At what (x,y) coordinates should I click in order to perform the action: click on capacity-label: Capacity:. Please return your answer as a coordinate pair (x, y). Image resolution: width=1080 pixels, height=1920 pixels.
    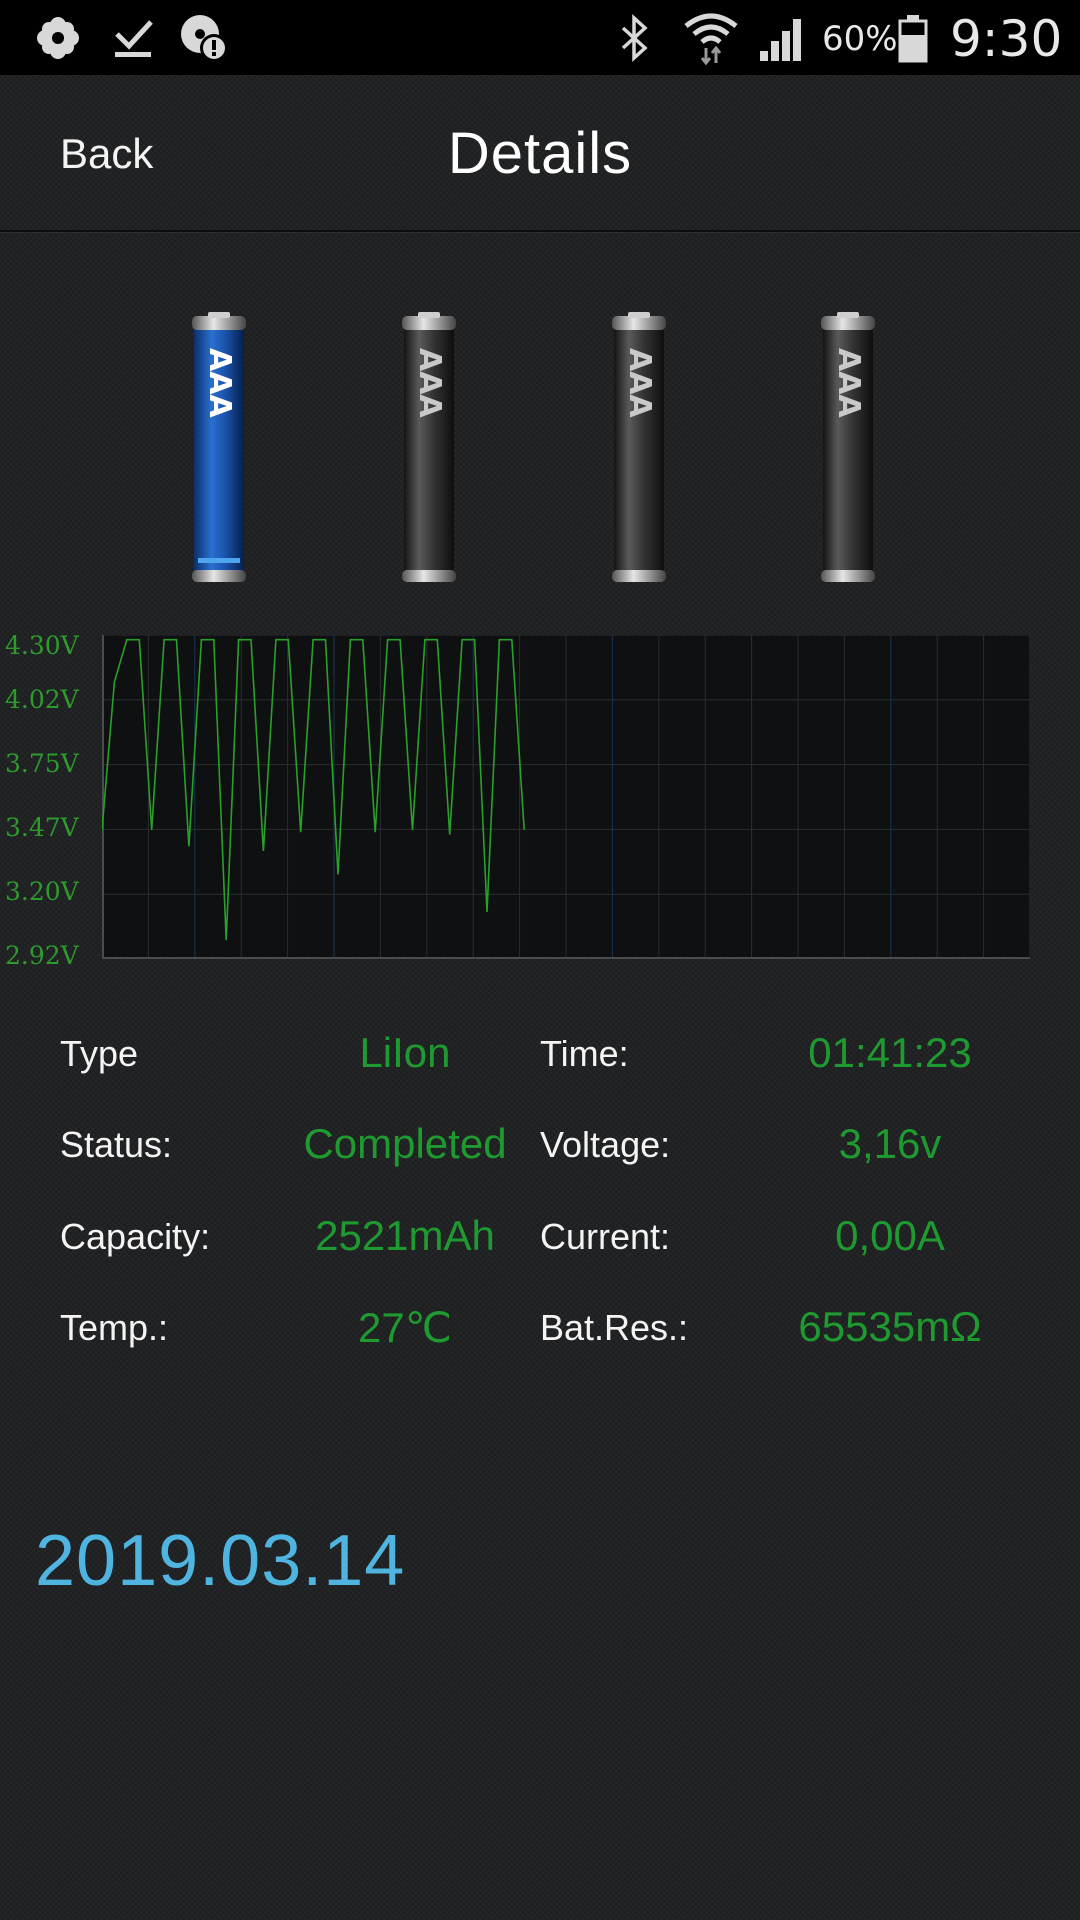
    Looking at the image, I should click on (135, 1236).